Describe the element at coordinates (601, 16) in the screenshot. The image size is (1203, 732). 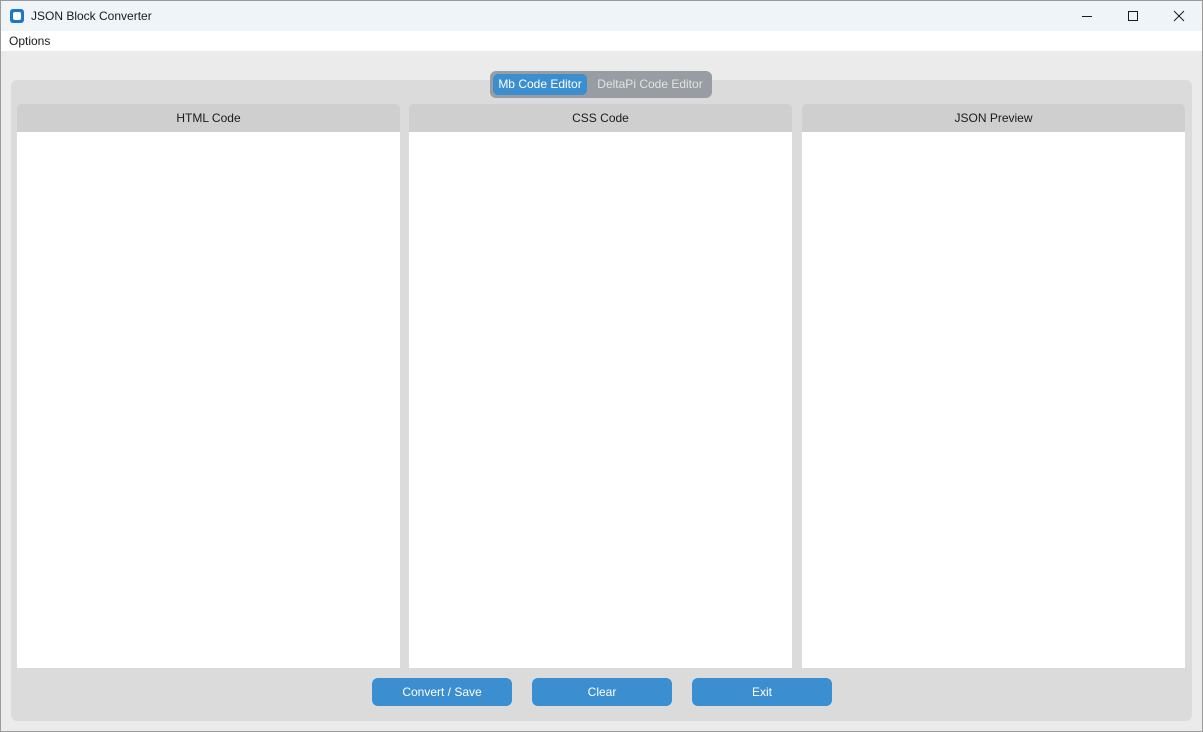
I see `title-bar: JSON Block Converter` at that location.